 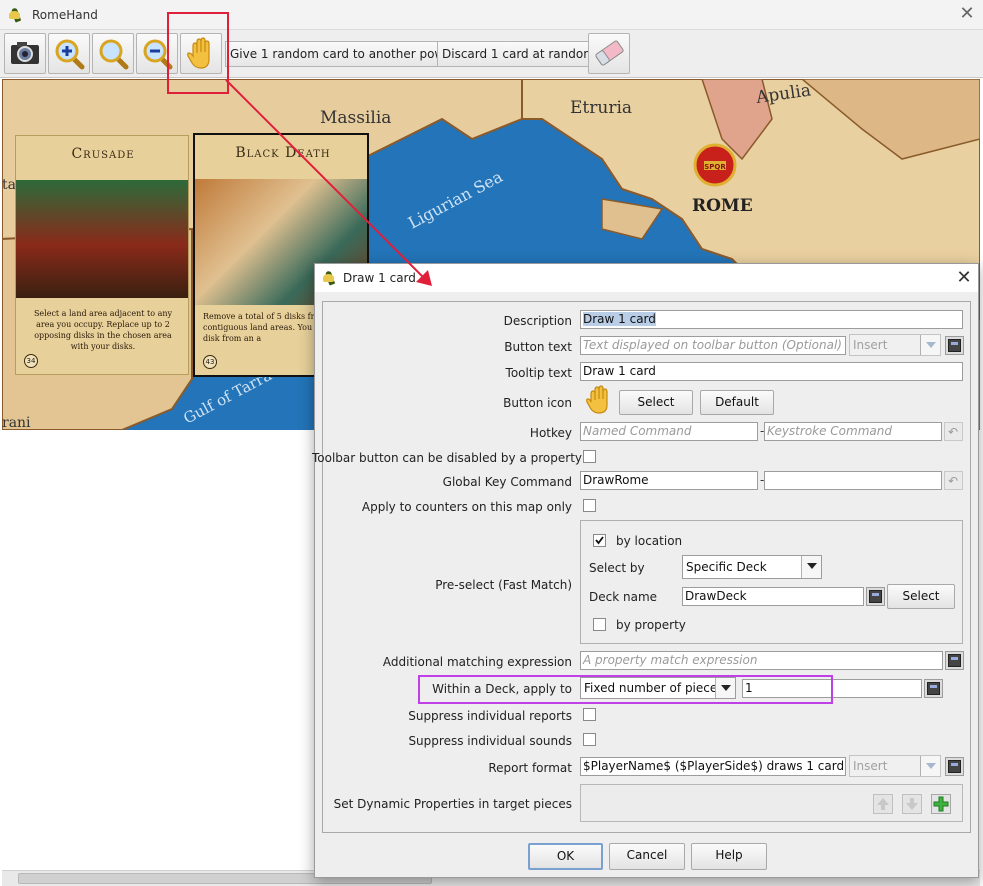 I want to click on cancel-button: Cancel, so click(x=647, y=856).